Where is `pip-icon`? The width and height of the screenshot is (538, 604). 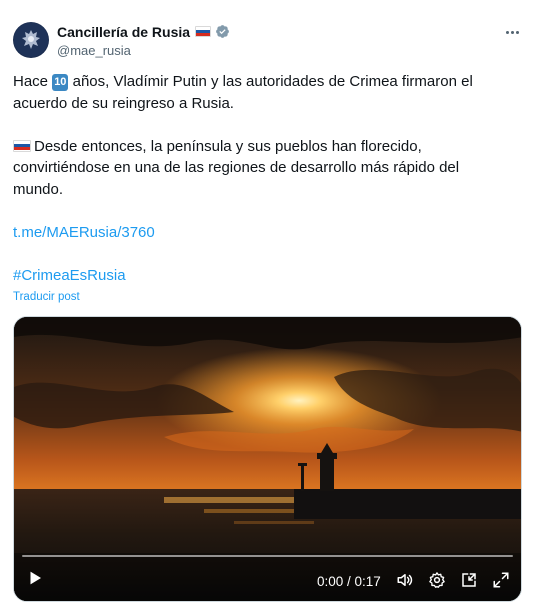
pip-icon is located at coordinates (469, 580).